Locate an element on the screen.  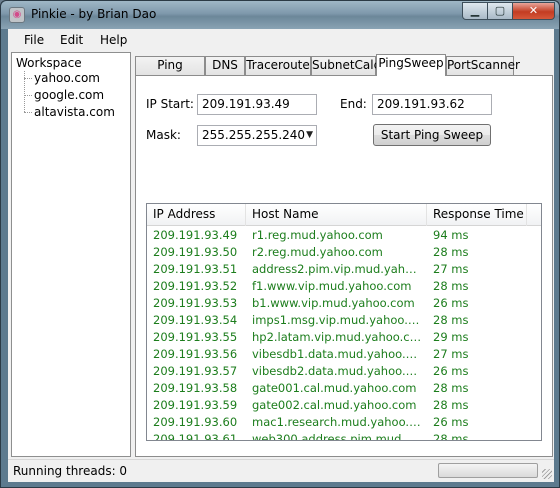
ip-cell: 209.191.93.50 is located at coordinates (195, 252).